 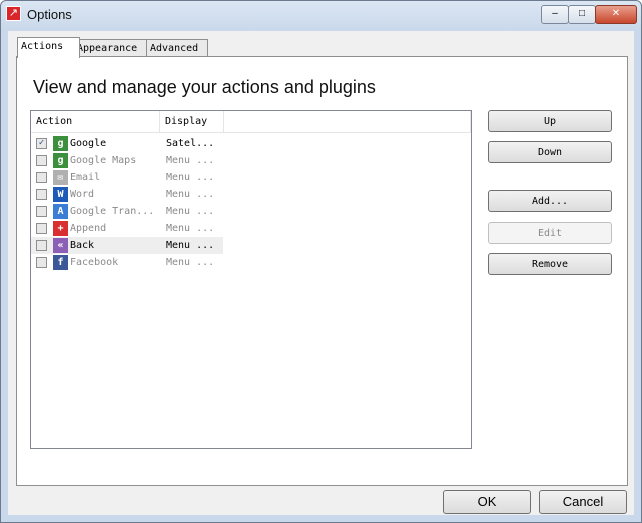 I want to click on action-name: Facebook, so click(x=94, y=262).